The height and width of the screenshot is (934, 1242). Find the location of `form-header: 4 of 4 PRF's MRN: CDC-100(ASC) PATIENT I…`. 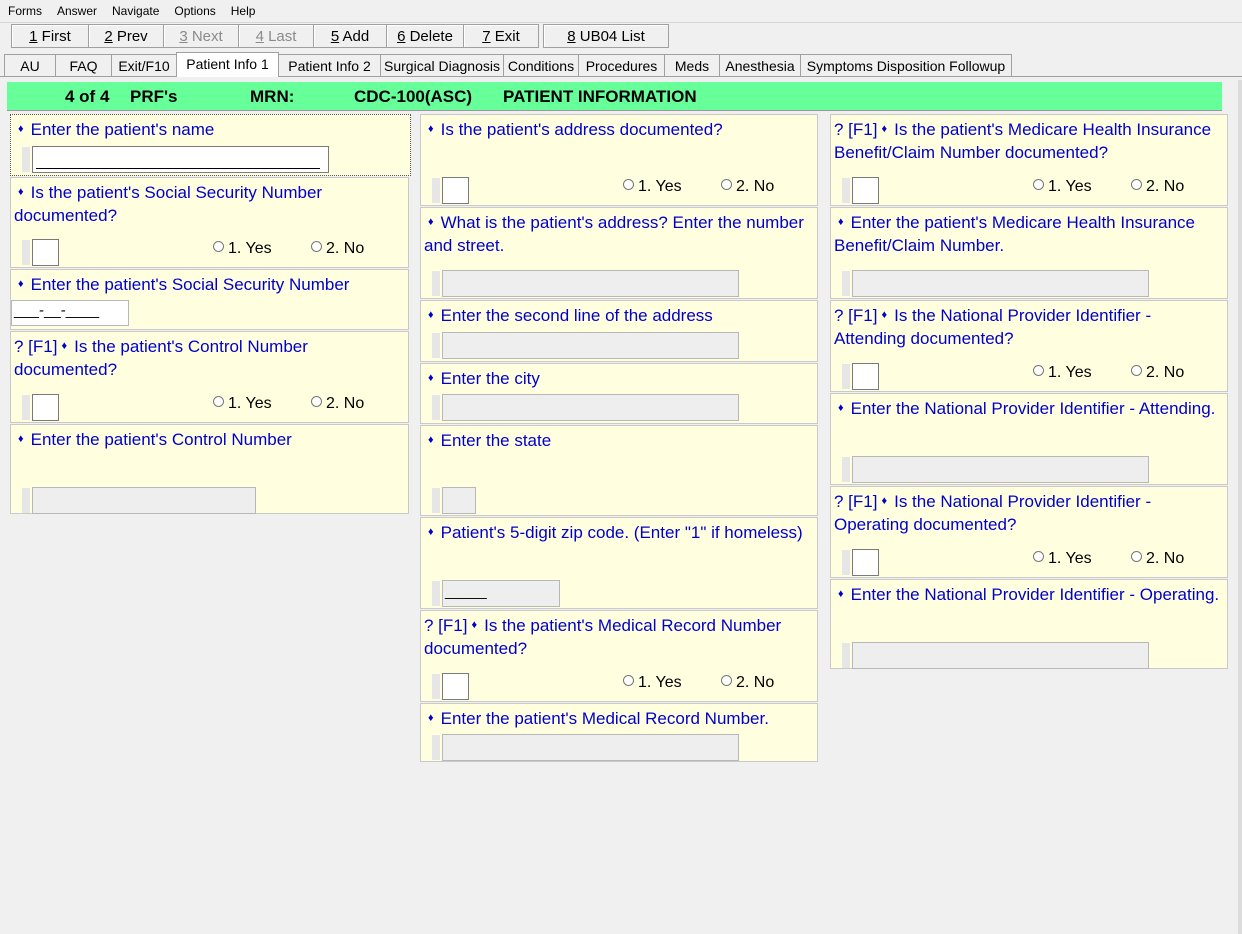

form-header: 4 of 4 PRF's MRN: CDC-100(ASC) PATIENT I… is located at coordinates (614, 96).